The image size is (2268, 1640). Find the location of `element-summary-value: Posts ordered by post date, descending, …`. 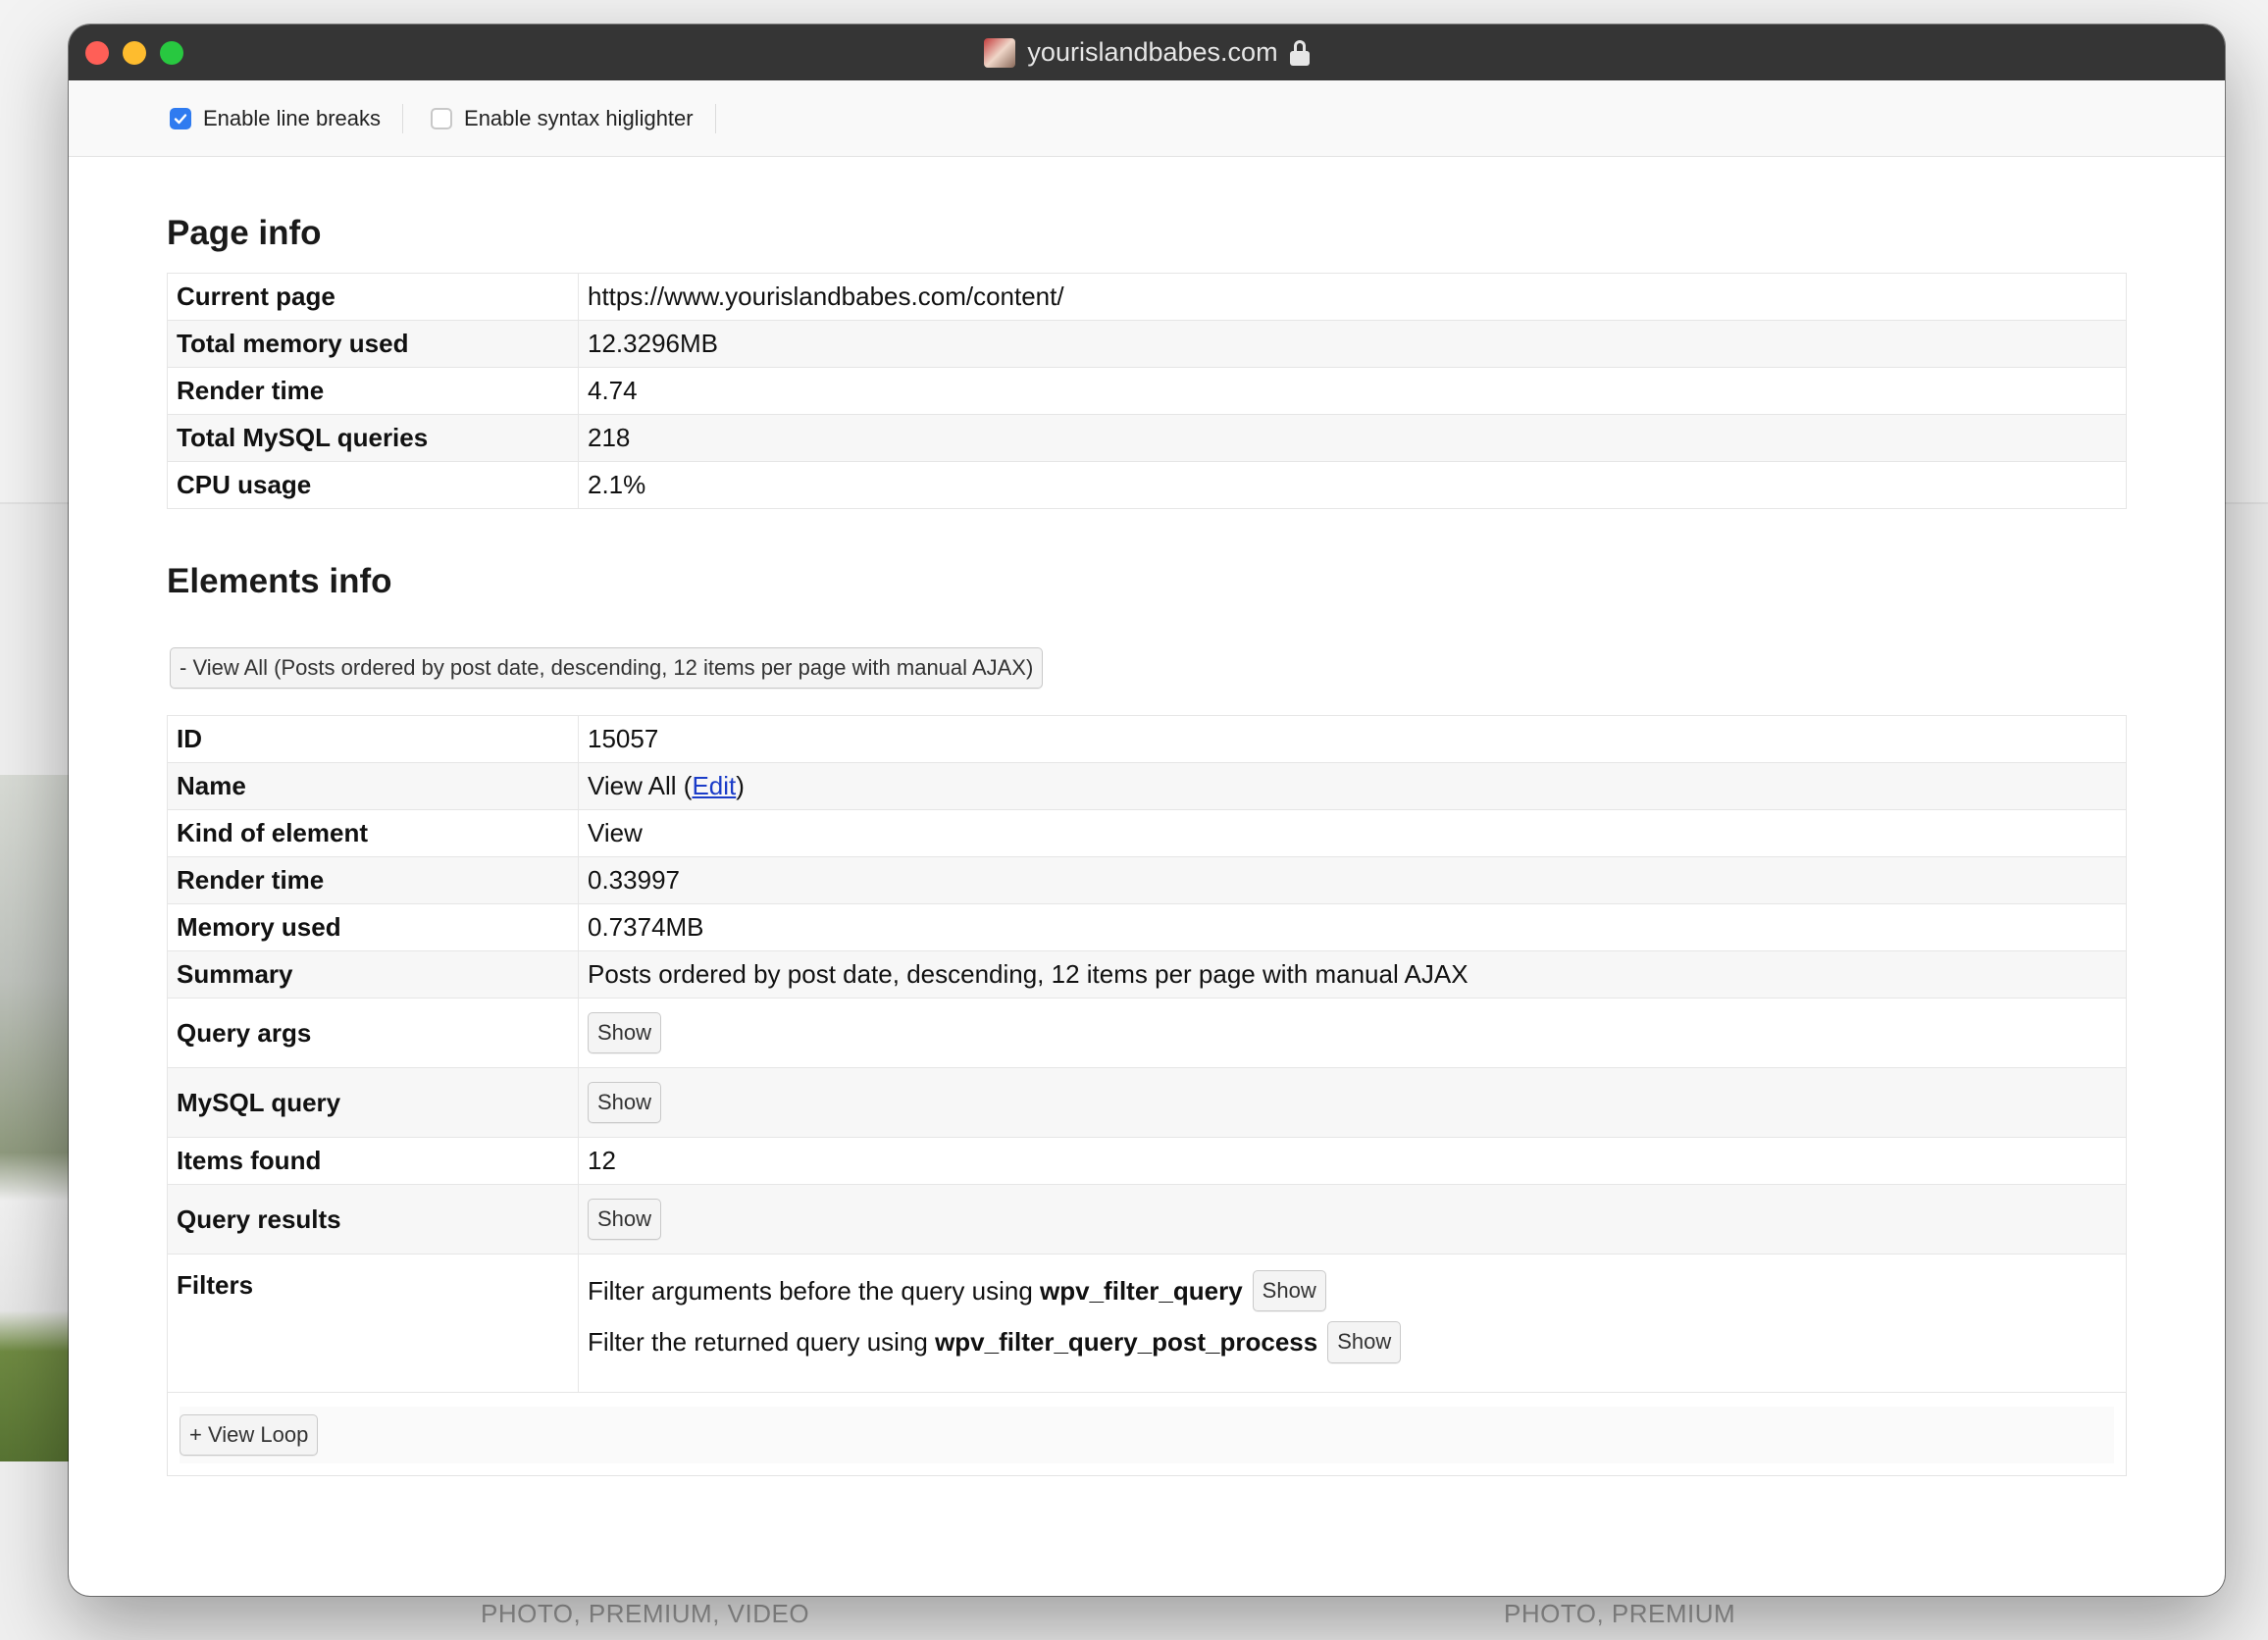

element-summary-value: Posts ordered by post date, descending, … is located at coordinates (1353, 974).